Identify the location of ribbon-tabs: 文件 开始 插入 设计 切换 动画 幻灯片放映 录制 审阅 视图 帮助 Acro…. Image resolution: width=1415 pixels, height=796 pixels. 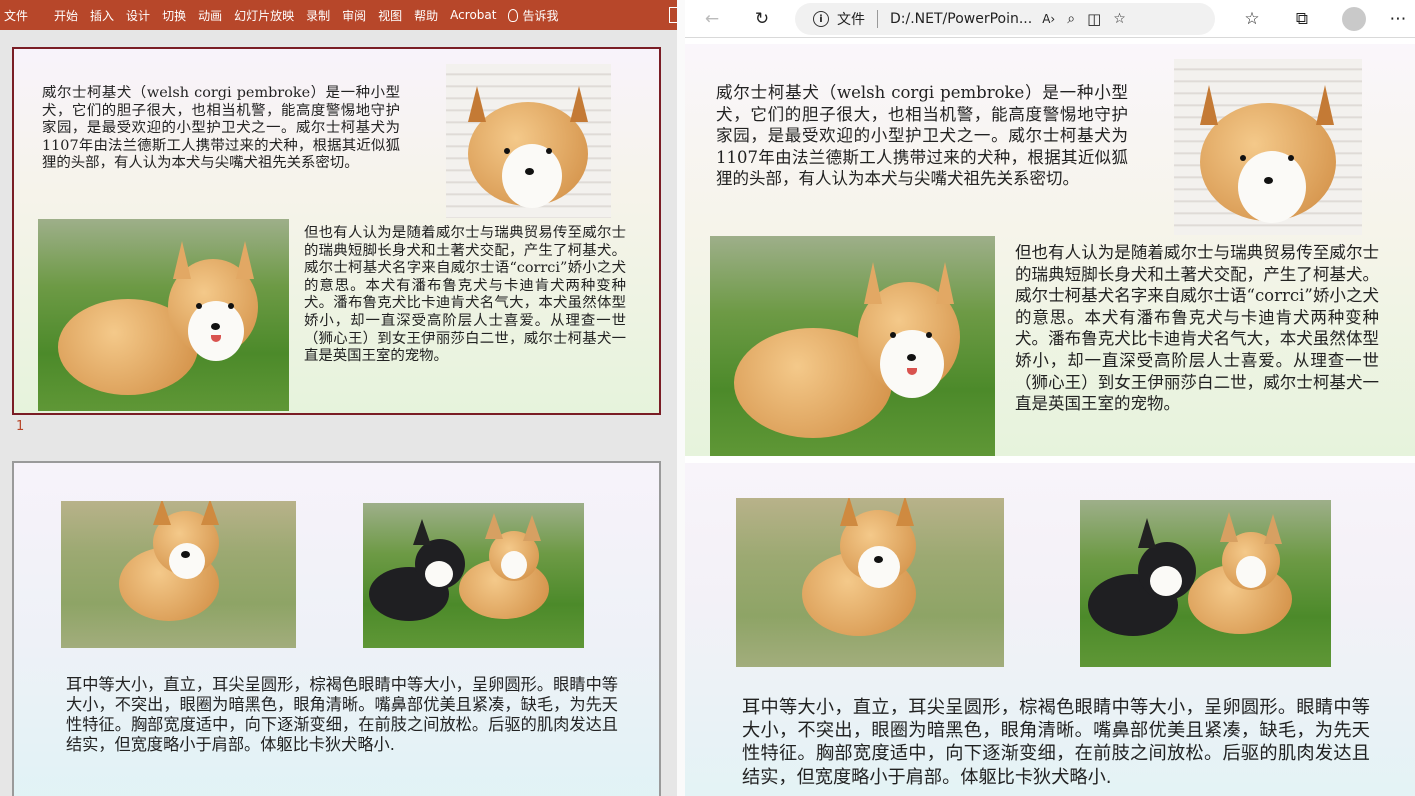
(338, 15).